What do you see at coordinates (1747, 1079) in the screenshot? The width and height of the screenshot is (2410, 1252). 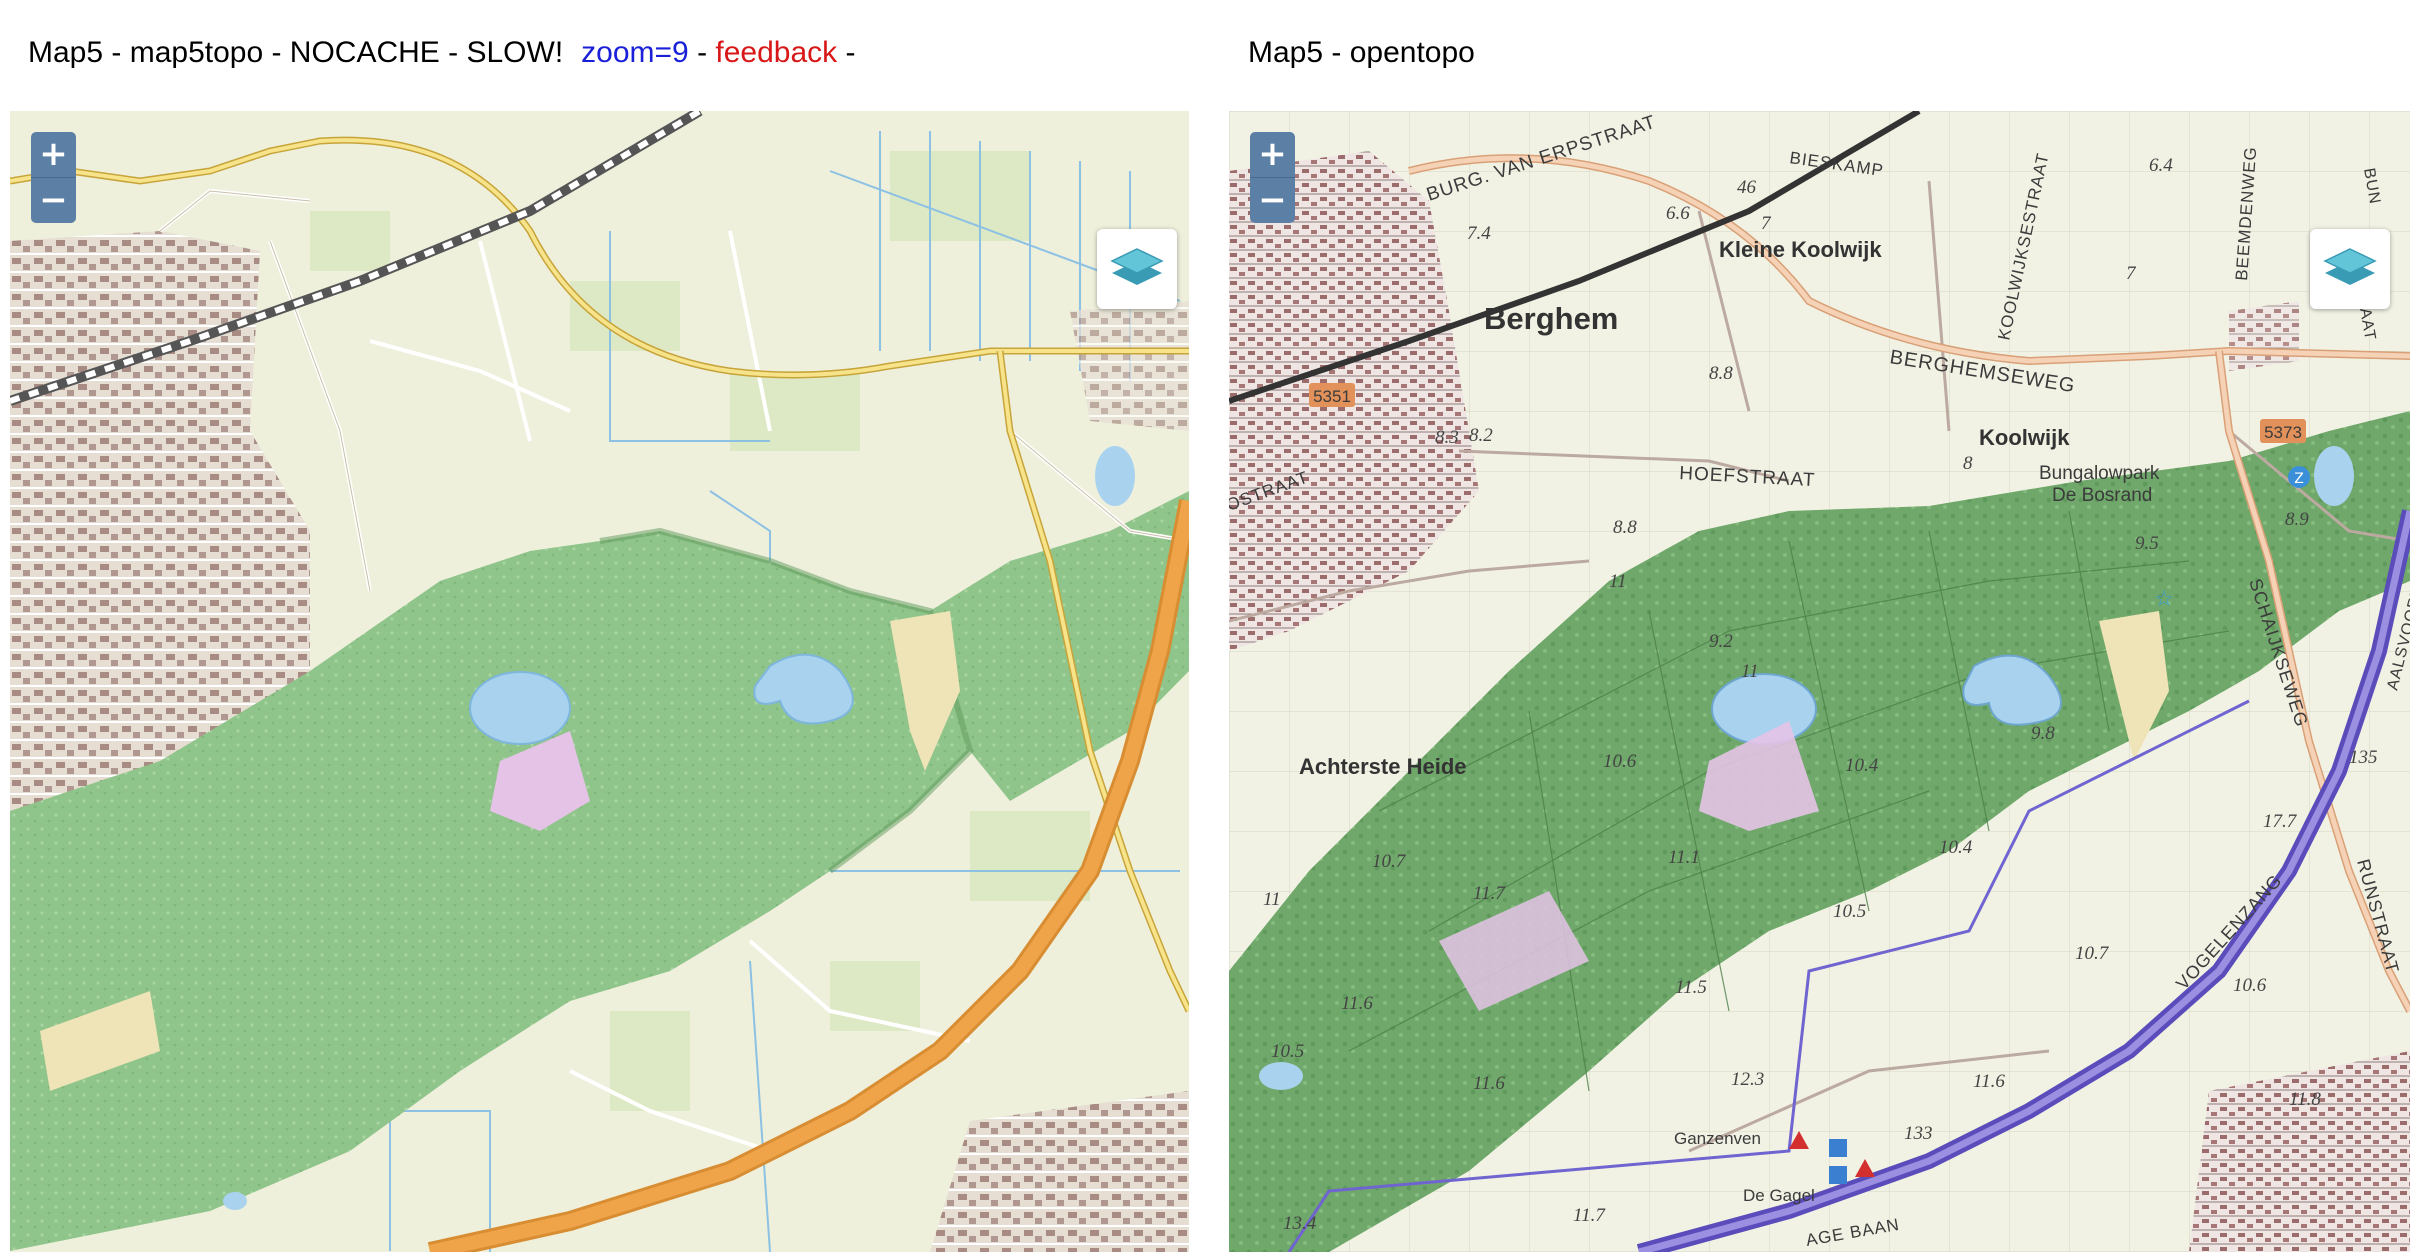 I see `spot-height: 12.3` at bounding box center [1747, 1079].